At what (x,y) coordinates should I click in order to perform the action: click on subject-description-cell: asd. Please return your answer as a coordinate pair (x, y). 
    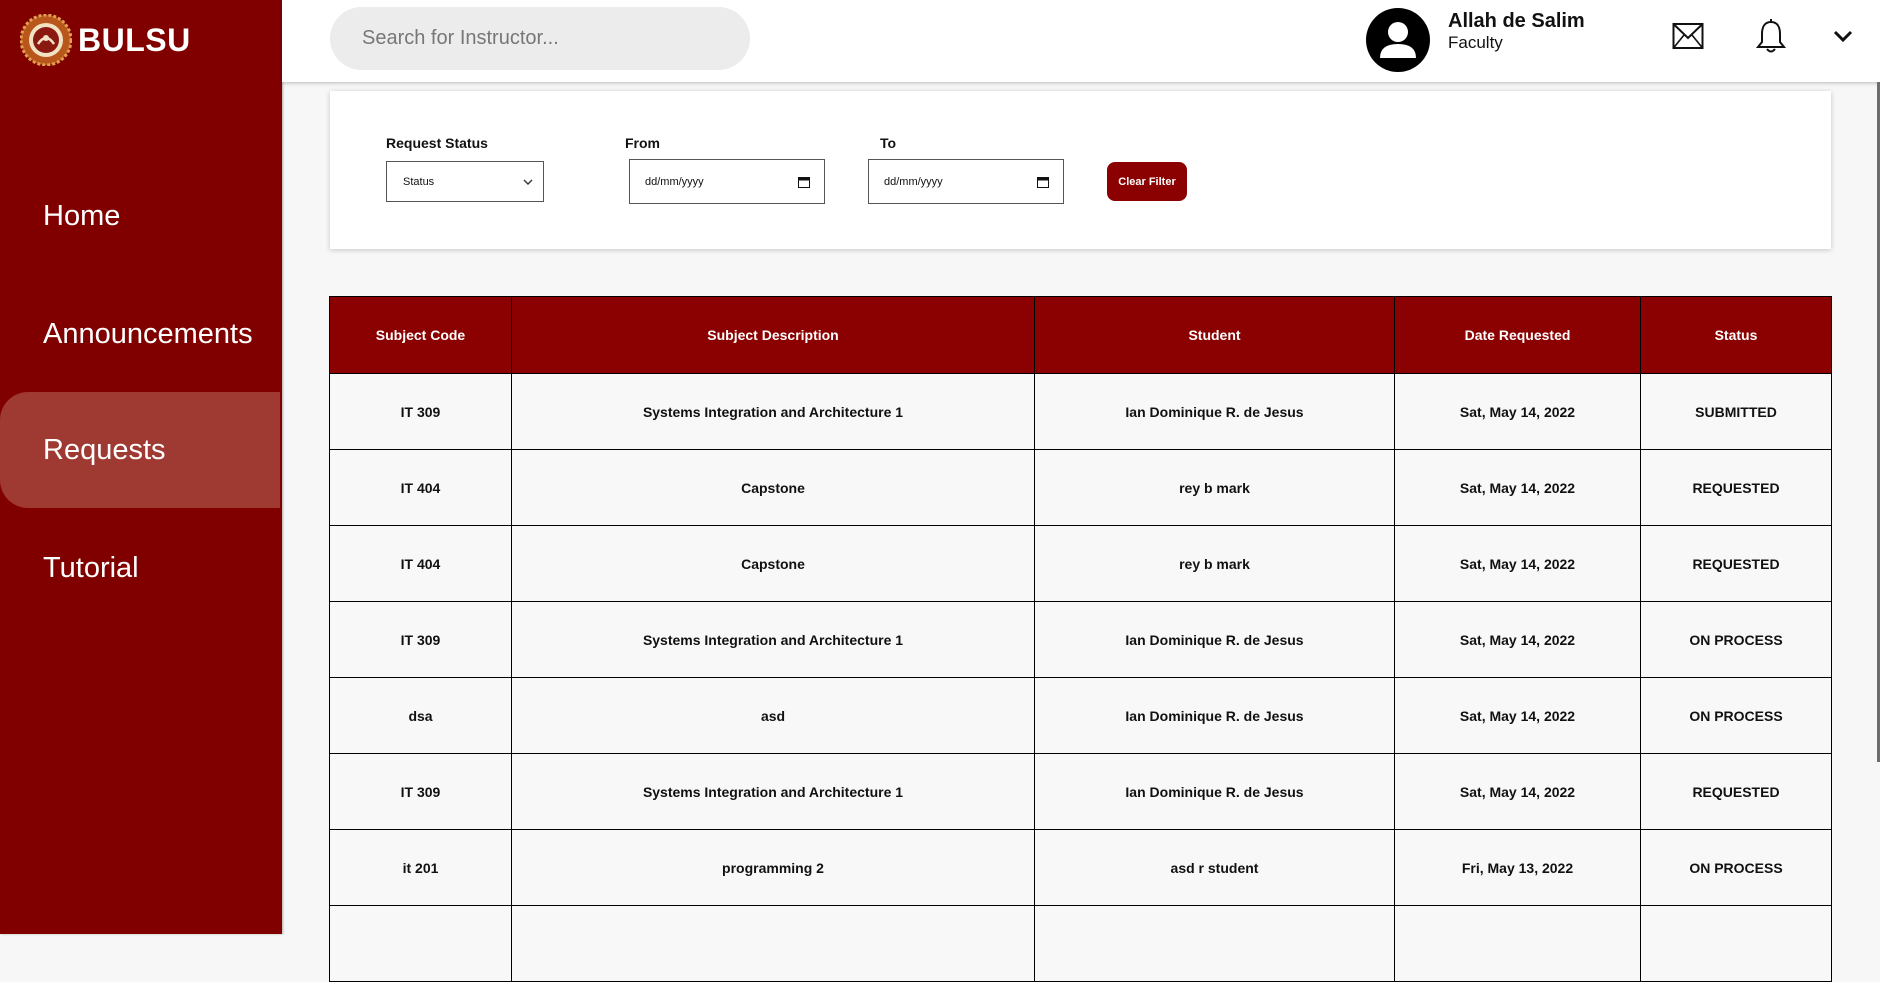
    Looking at the image, I should click on (773, 715).